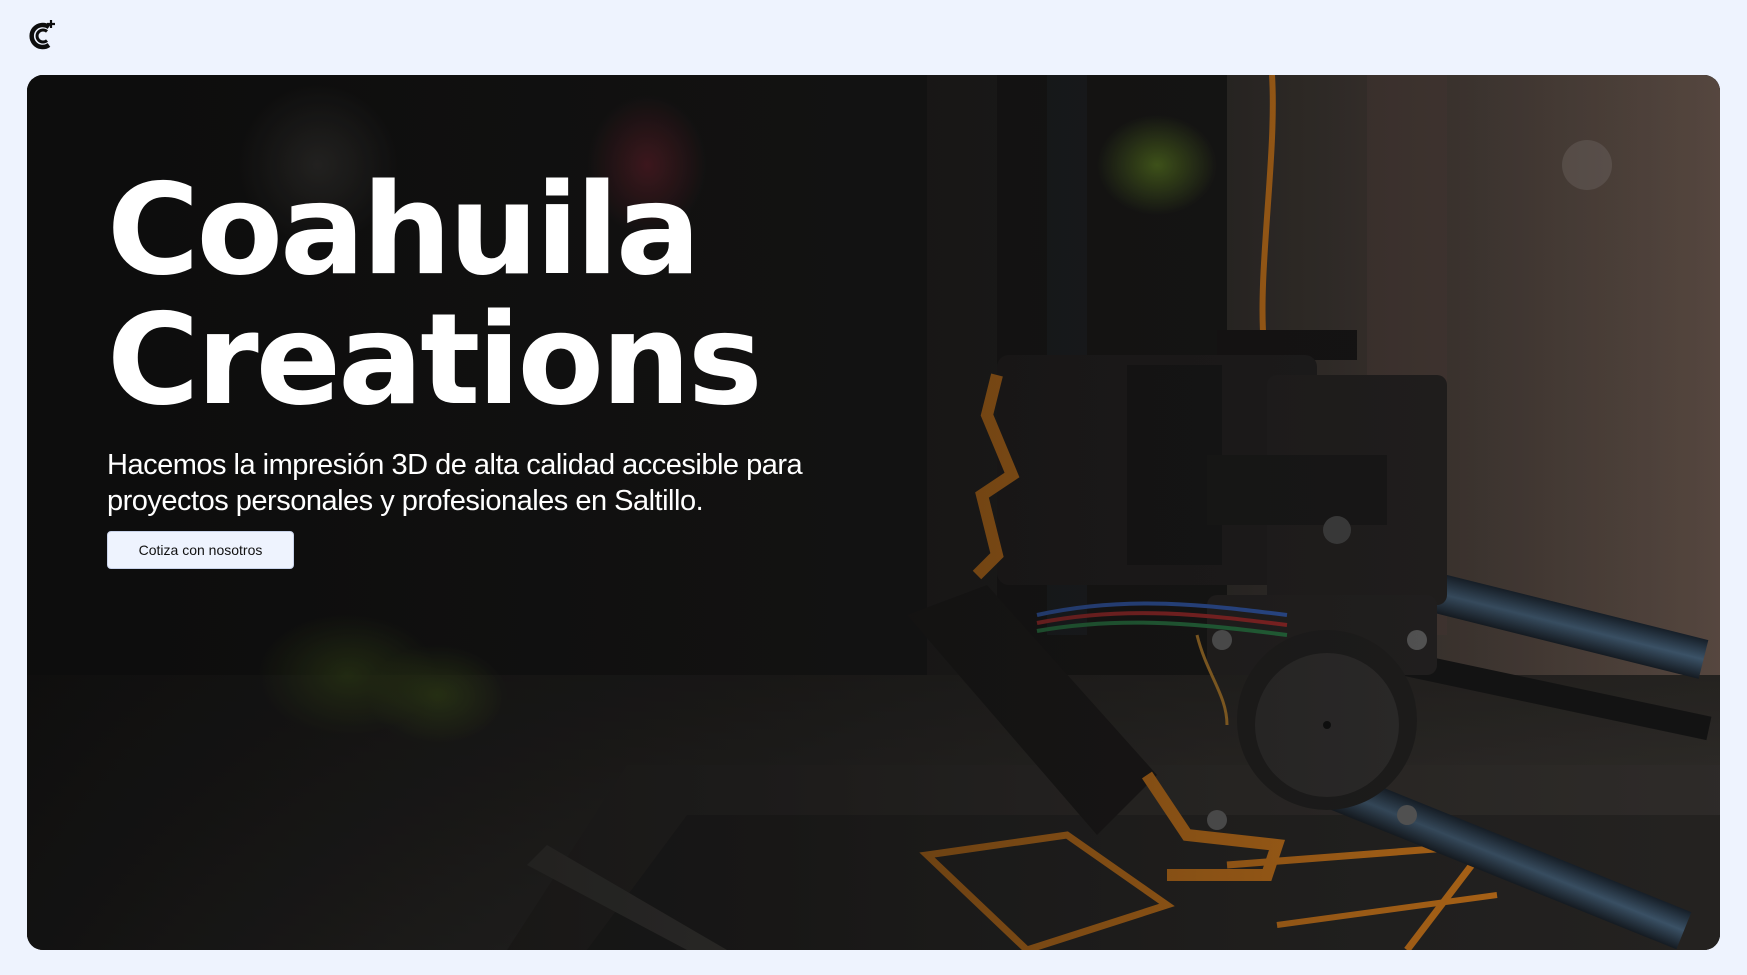 This screenshot has height=975, width=1747. I want to click on quote-cta-button: Cotiza con nosotros, so click(200, 550).